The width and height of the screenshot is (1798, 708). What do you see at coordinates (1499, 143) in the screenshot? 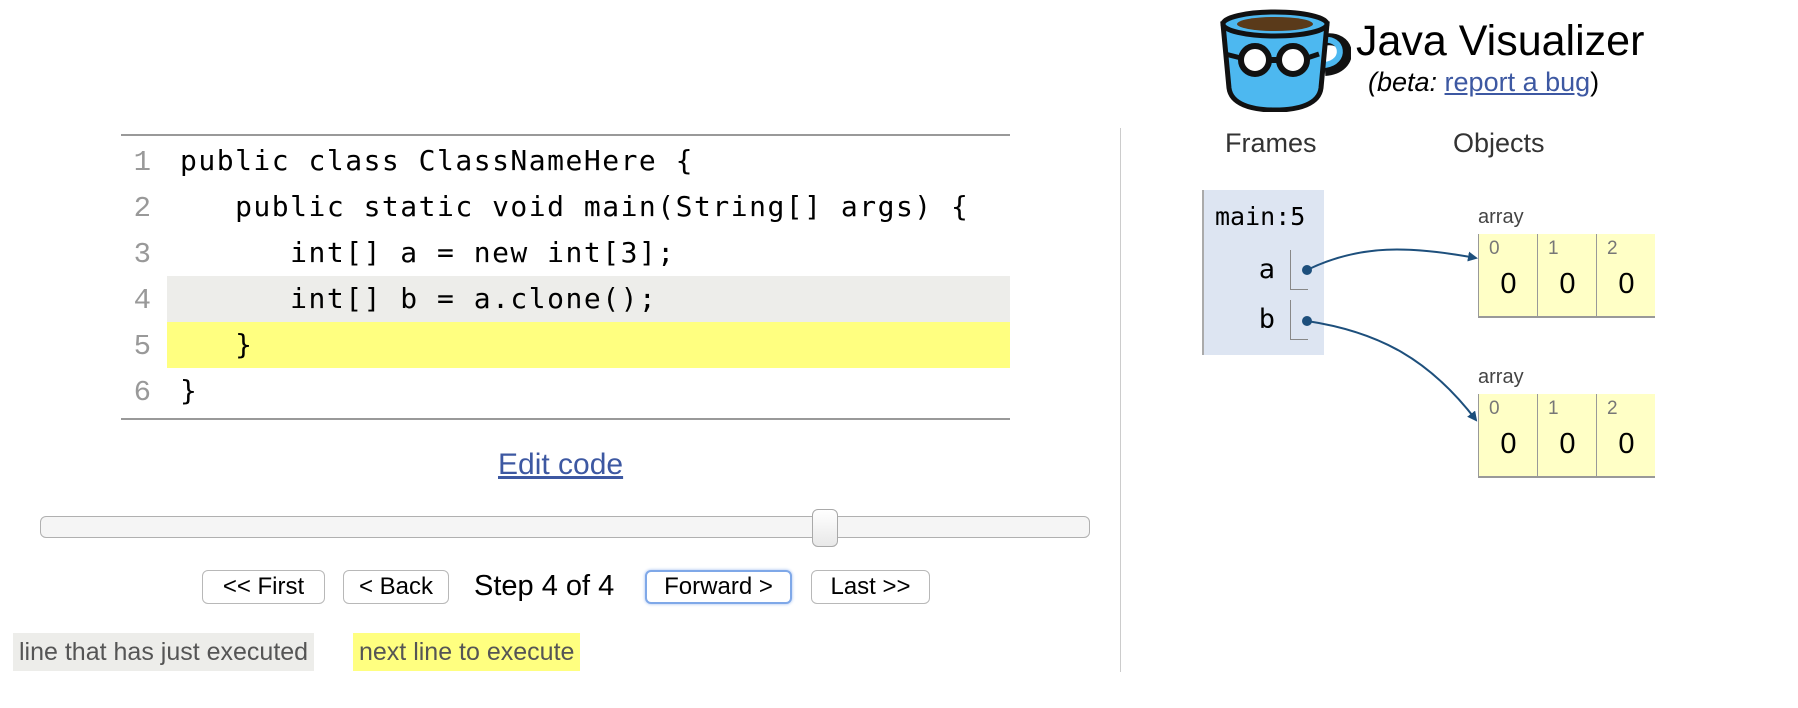
I see `objects-header: Objects` at bounding box center [1499, 143].